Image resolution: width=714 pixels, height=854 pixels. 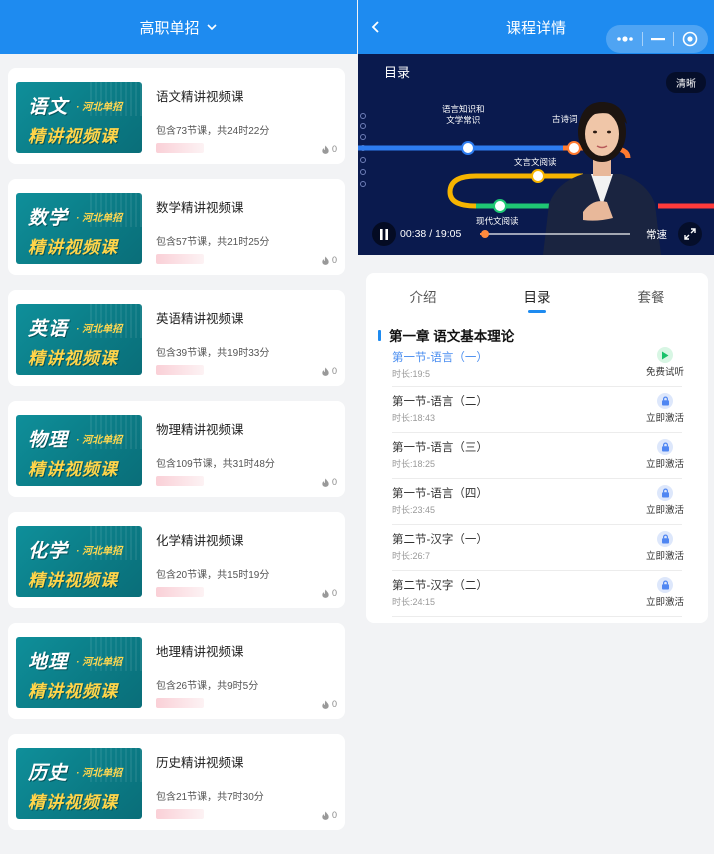 I want to click on lesson-row: 第一节-语言（二） 时长:18:43 立即激活, so click(x=538, y=410).